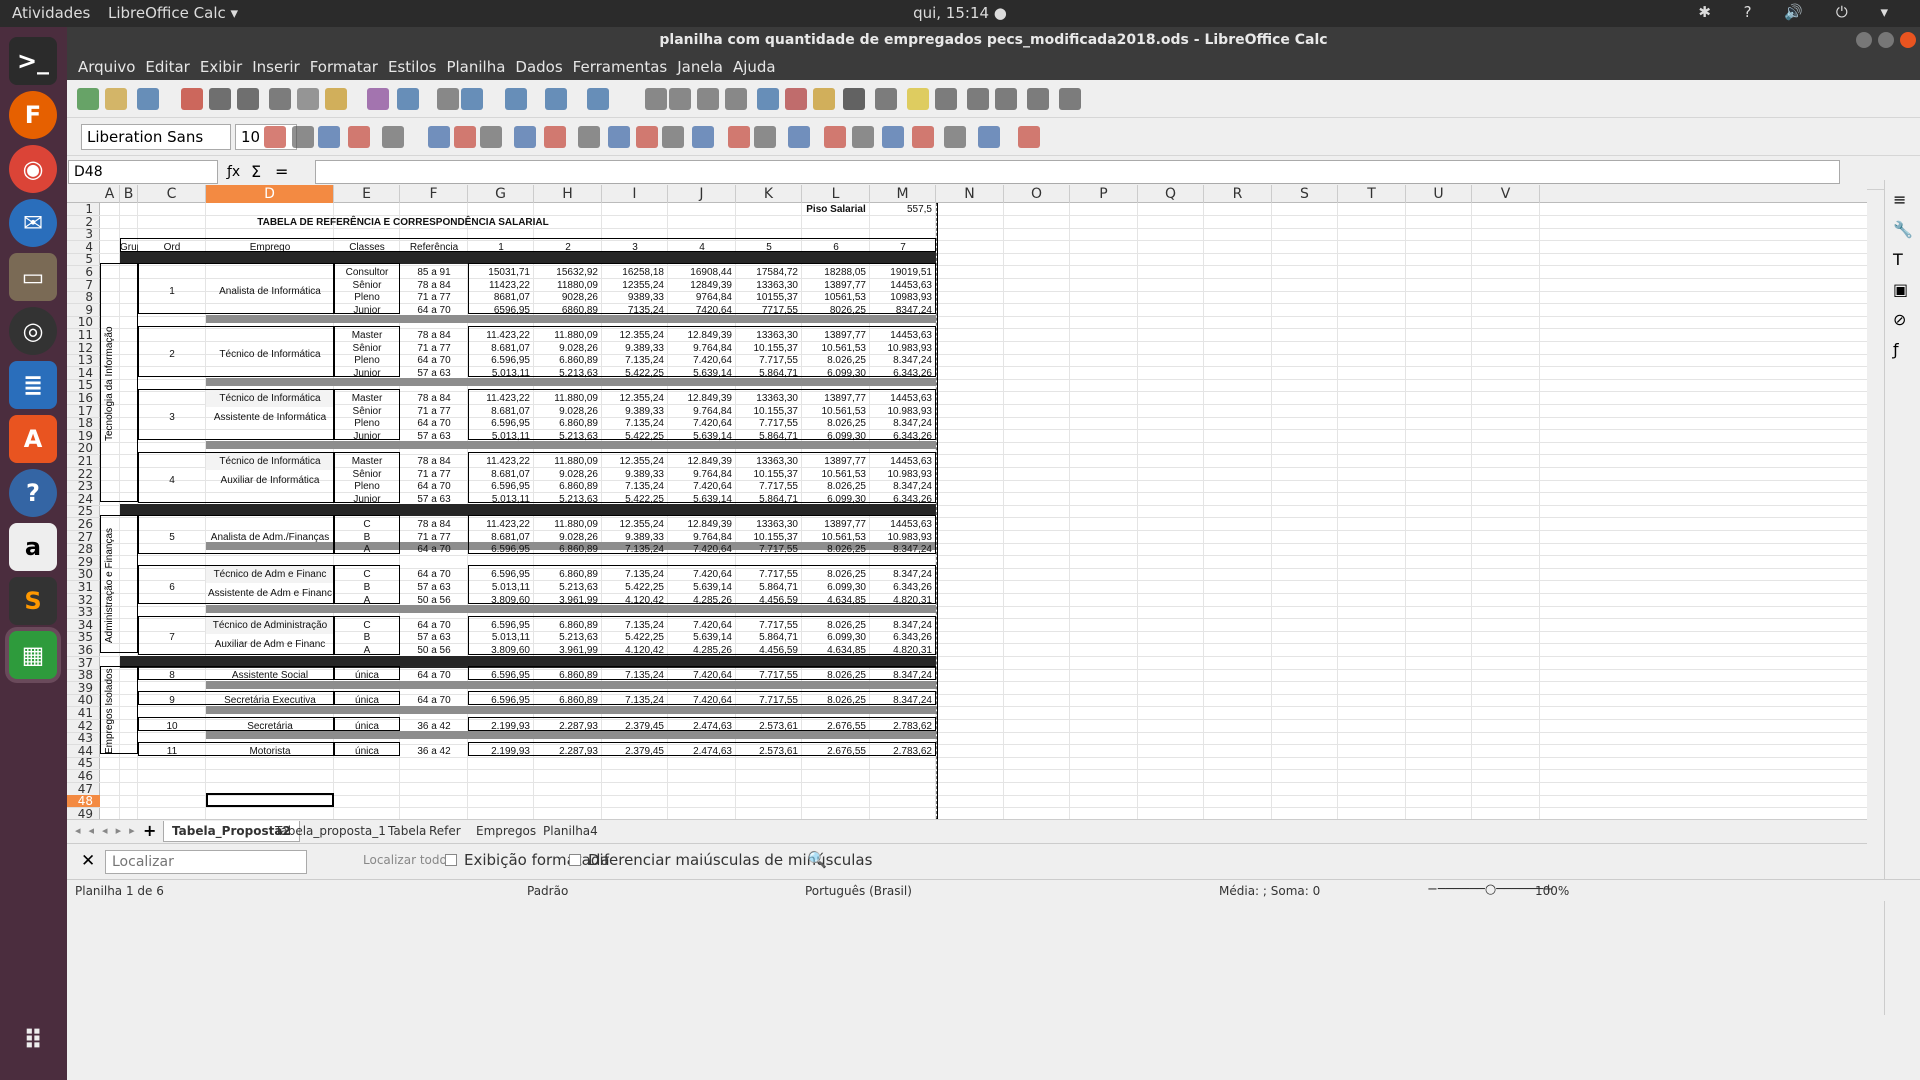 This screenshot has width=1920, height=1080. Describe the element at coordinates (1552, 891) in the screenshot. I see `zoom-level: 100%` at that location.